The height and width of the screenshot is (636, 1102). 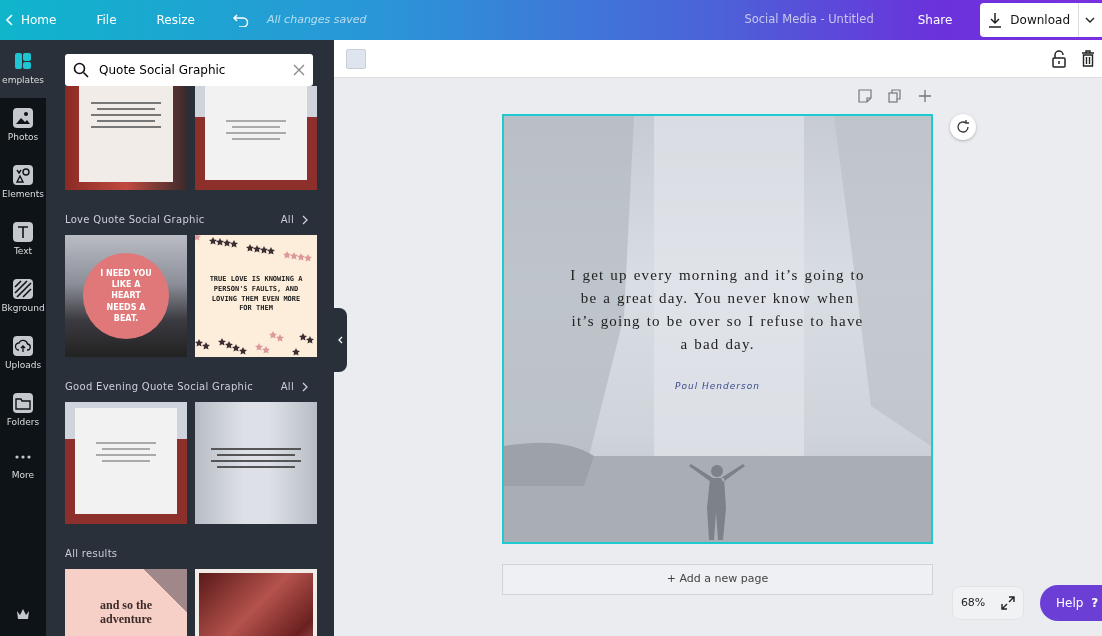 What do you see at coordinates (23, 60) in the screenshot?
I see `templates-icon` at bounding box center [23, 60].